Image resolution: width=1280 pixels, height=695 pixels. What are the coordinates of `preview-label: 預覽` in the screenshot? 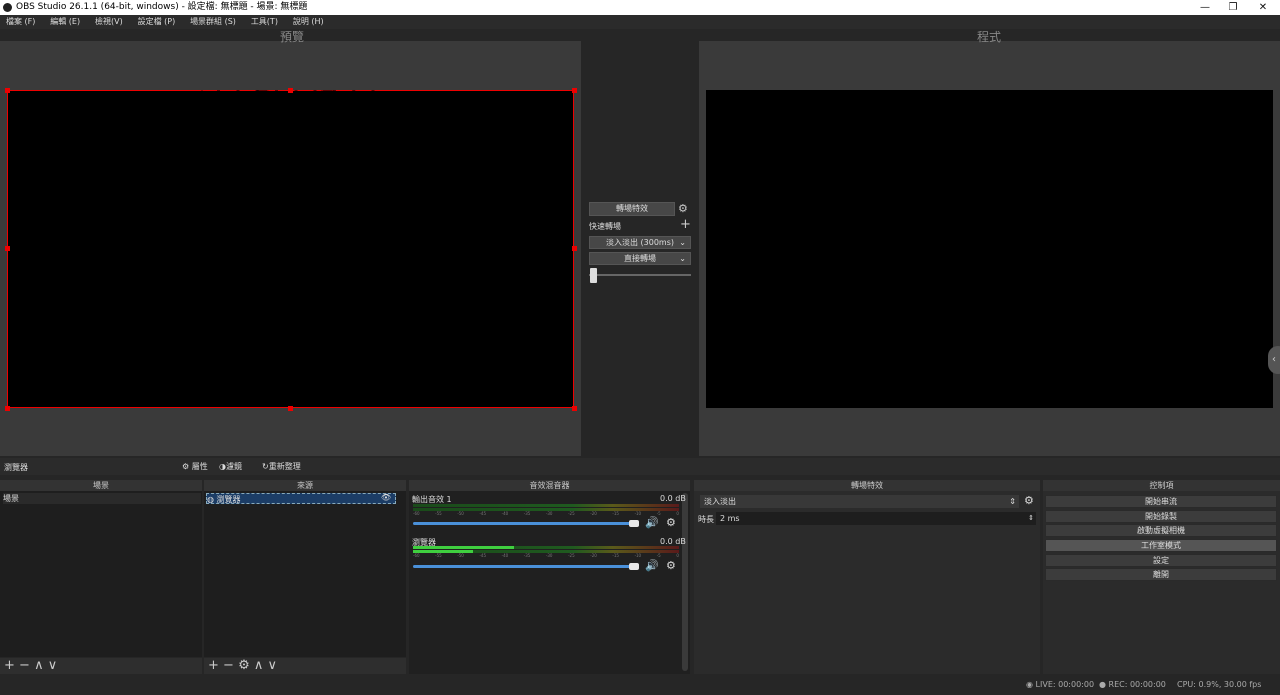 It's located at (292, 37).